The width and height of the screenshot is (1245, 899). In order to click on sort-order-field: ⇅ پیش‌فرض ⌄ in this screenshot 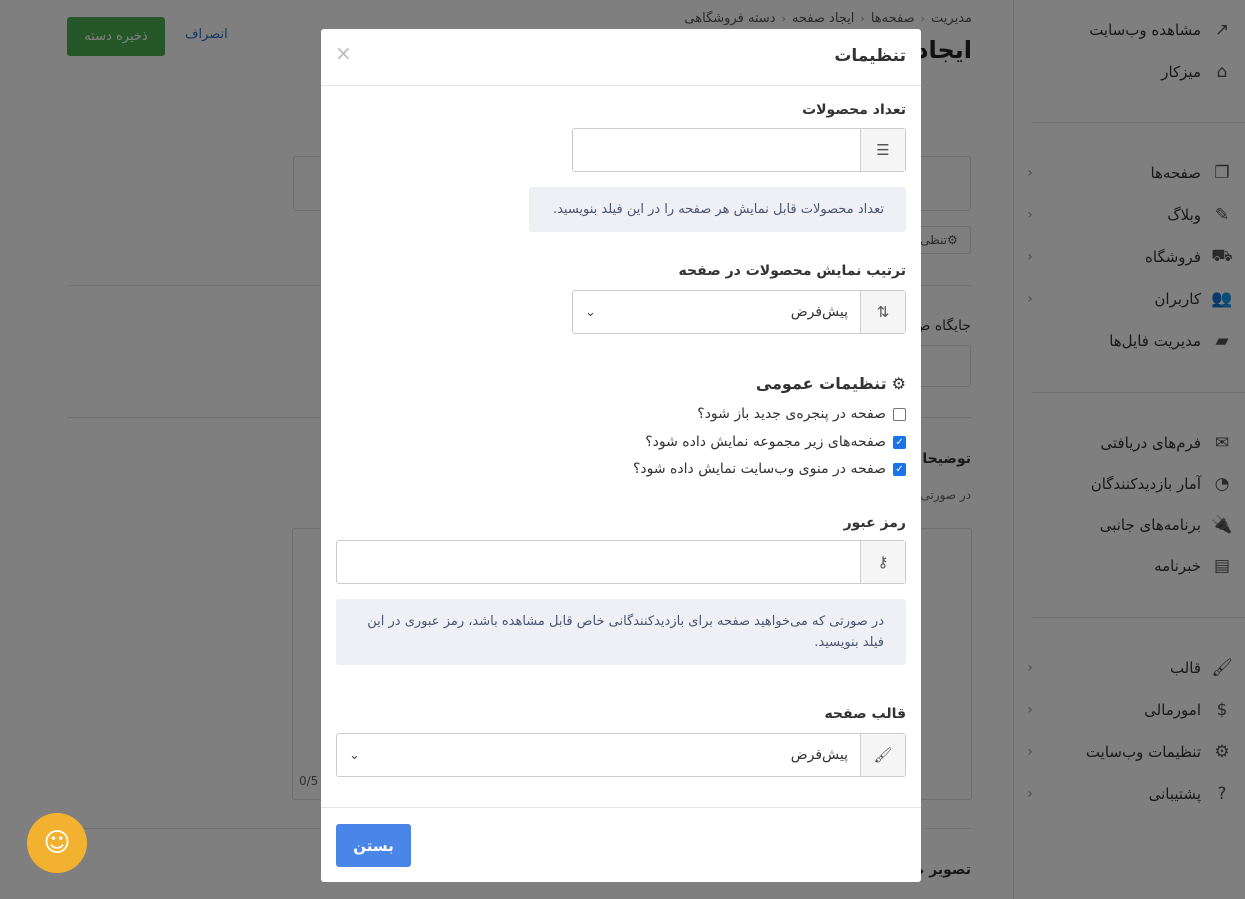, I will do `click(739, 312)`.